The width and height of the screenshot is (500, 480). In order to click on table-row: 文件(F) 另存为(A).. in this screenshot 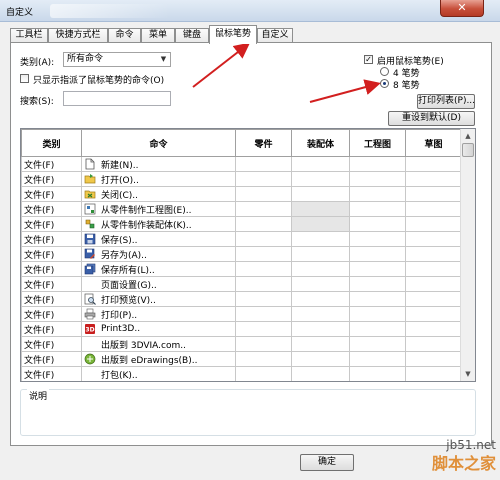, I will do `click(241, 254)`.